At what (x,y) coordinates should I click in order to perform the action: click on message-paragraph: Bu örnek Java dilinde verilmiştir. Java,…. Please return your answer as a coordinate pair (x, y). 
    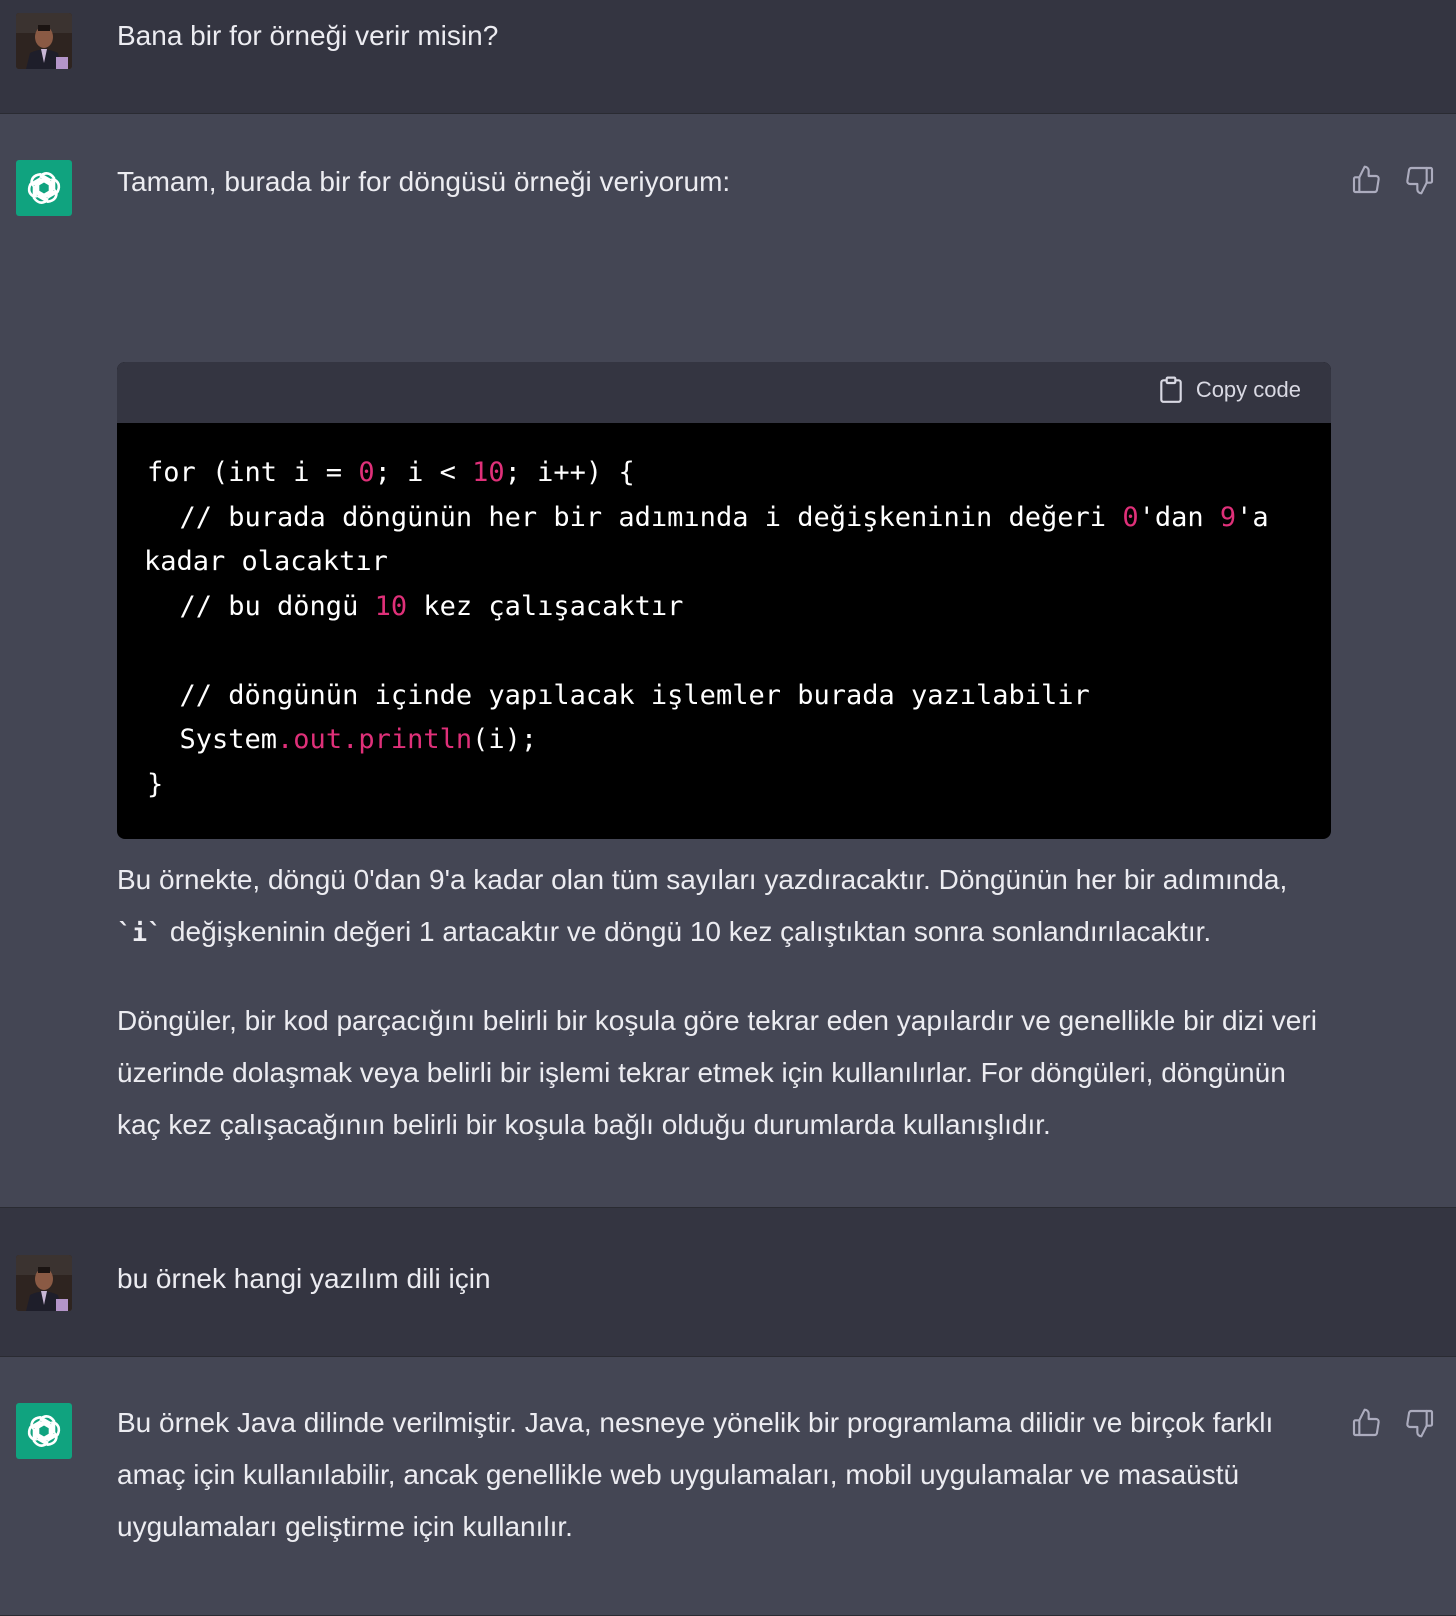
    Looking at the image, I should click on (695, 1474).